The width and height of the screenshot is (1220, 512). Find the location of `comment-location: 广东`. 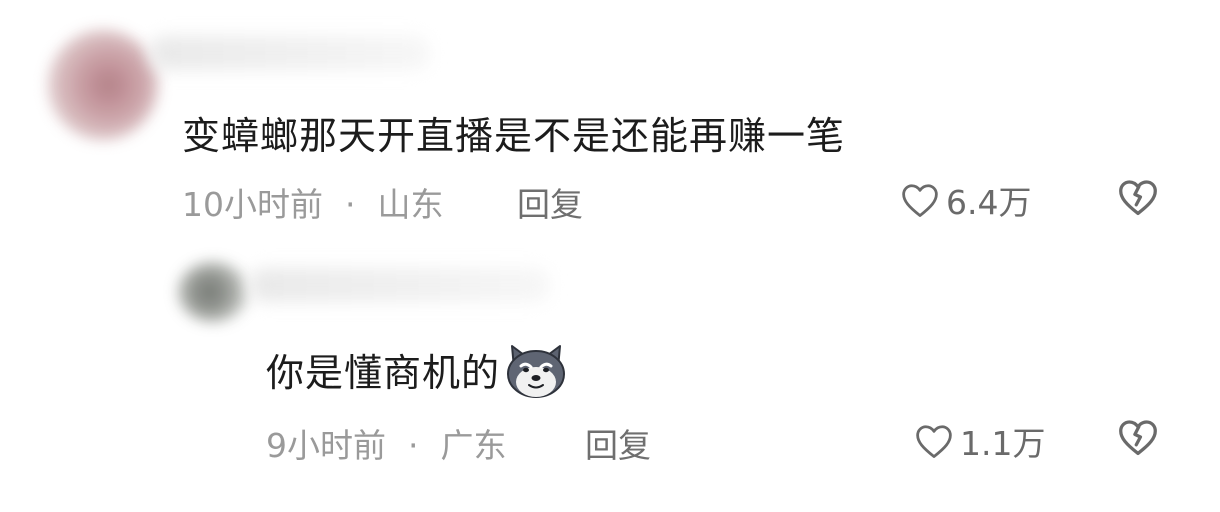

comment-location: 广东 is located at coordinates (473, 445).